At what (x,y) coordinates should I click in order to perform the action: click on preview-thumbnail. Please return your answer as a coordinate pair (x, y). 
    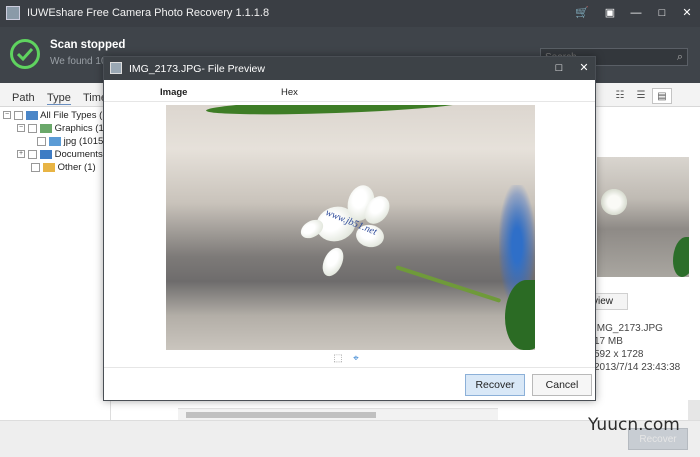
    Looking at the image, I should click on (643, 217).